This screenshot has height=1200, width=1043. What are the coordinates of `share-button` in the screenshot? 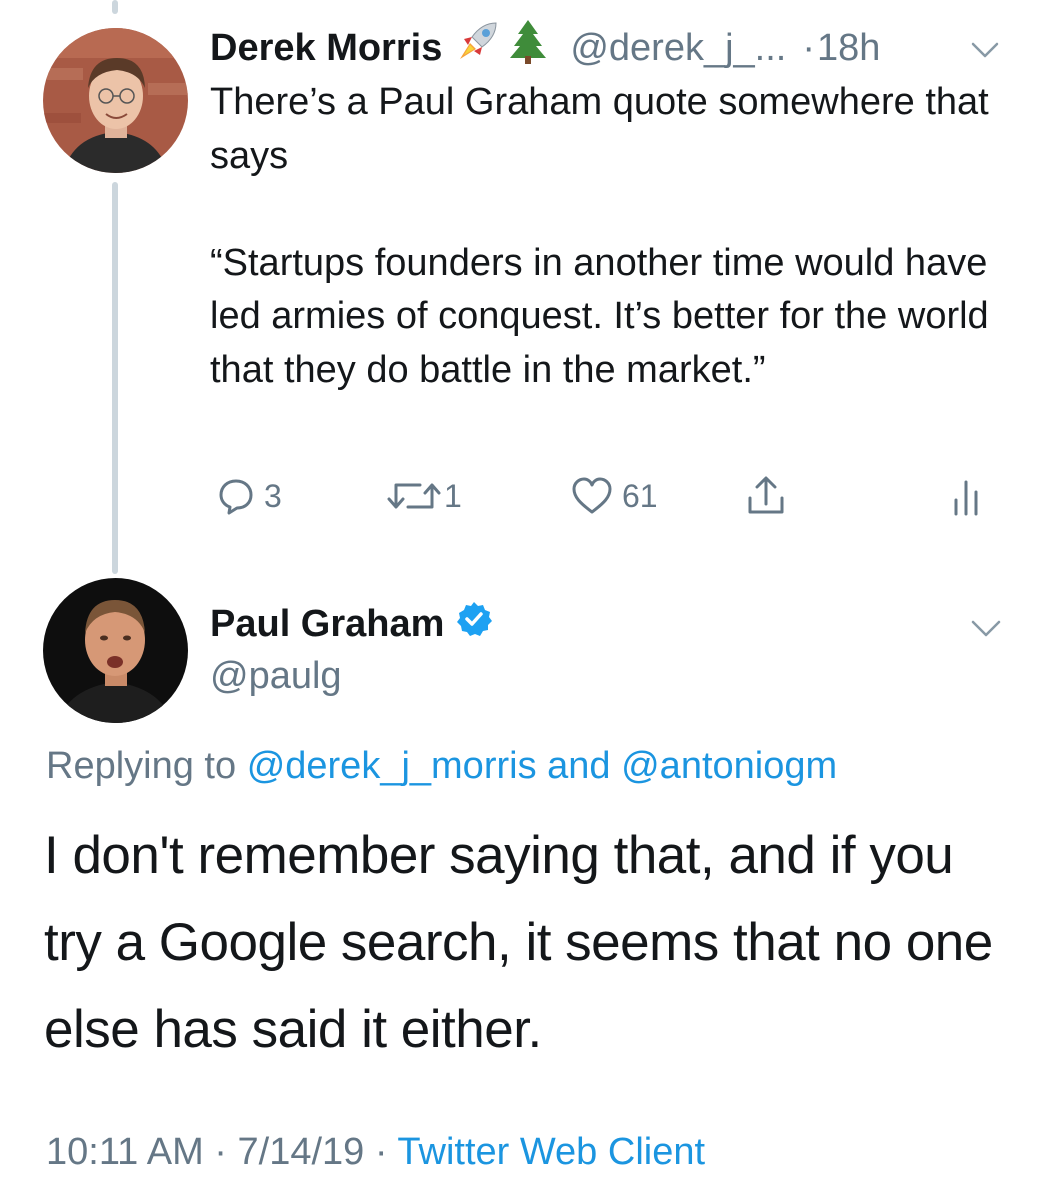 It's located at (766, 496).